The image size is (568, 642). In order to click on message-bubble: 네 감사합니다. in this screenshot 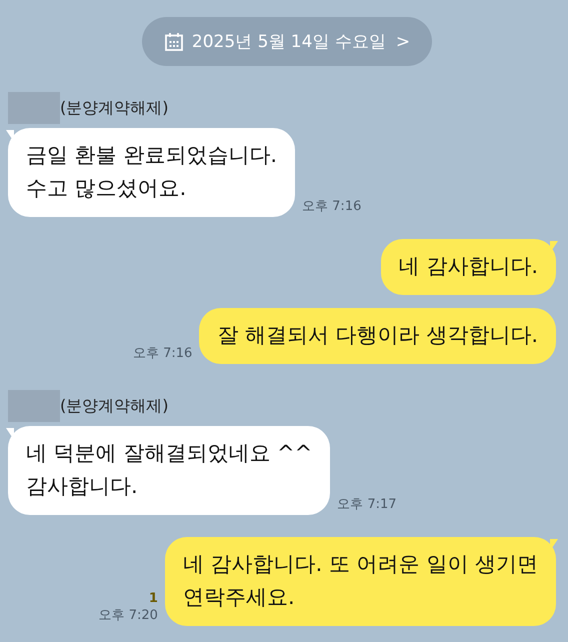, I will do `click(468, 267)`.